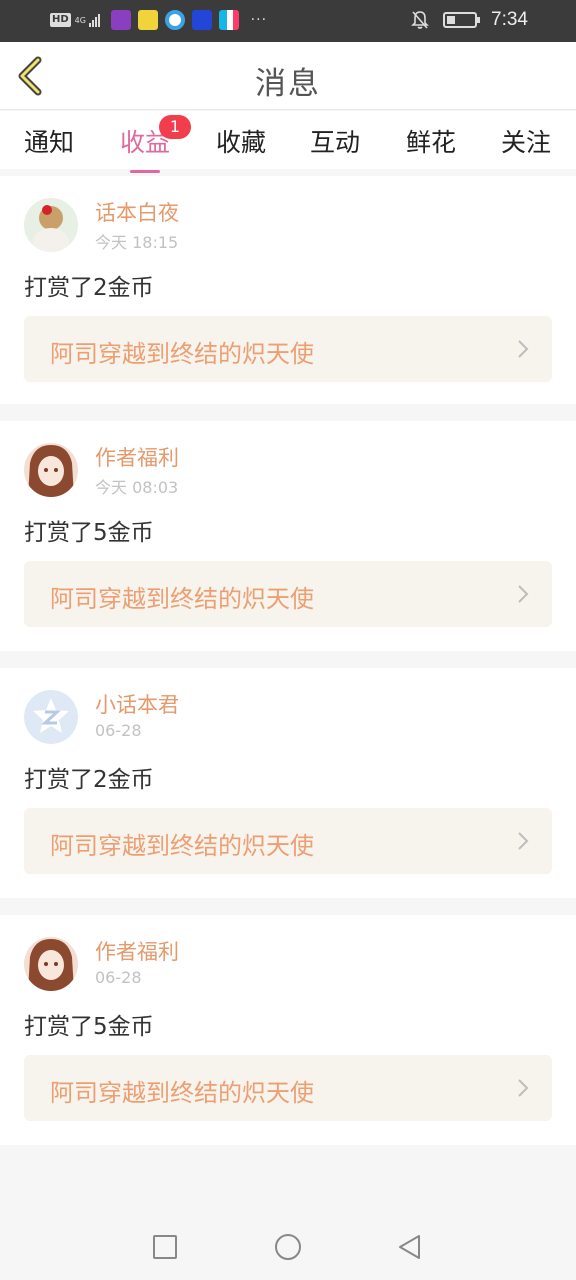 The width and height of the screenshot is (576, 1280). What do you see at coordinates (80, 20) in the screenshot?
I see `network-type: 4G` at bounding box center [80, 20].